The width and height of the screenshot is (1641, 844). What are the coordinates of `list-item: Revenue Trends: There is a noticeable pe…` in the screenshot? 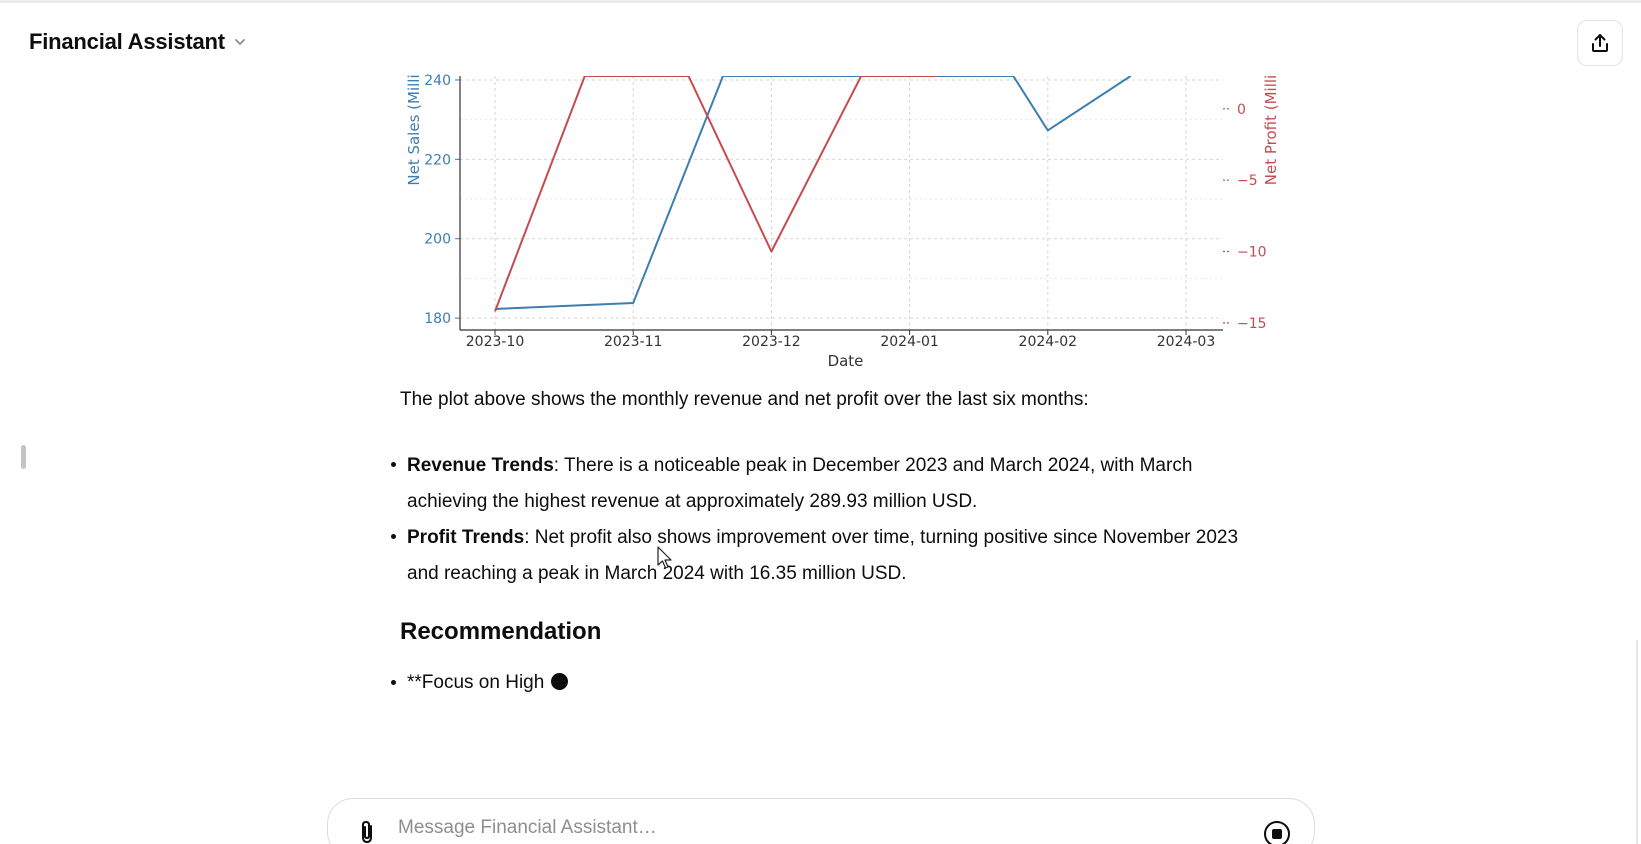 It's located at (828, 484).